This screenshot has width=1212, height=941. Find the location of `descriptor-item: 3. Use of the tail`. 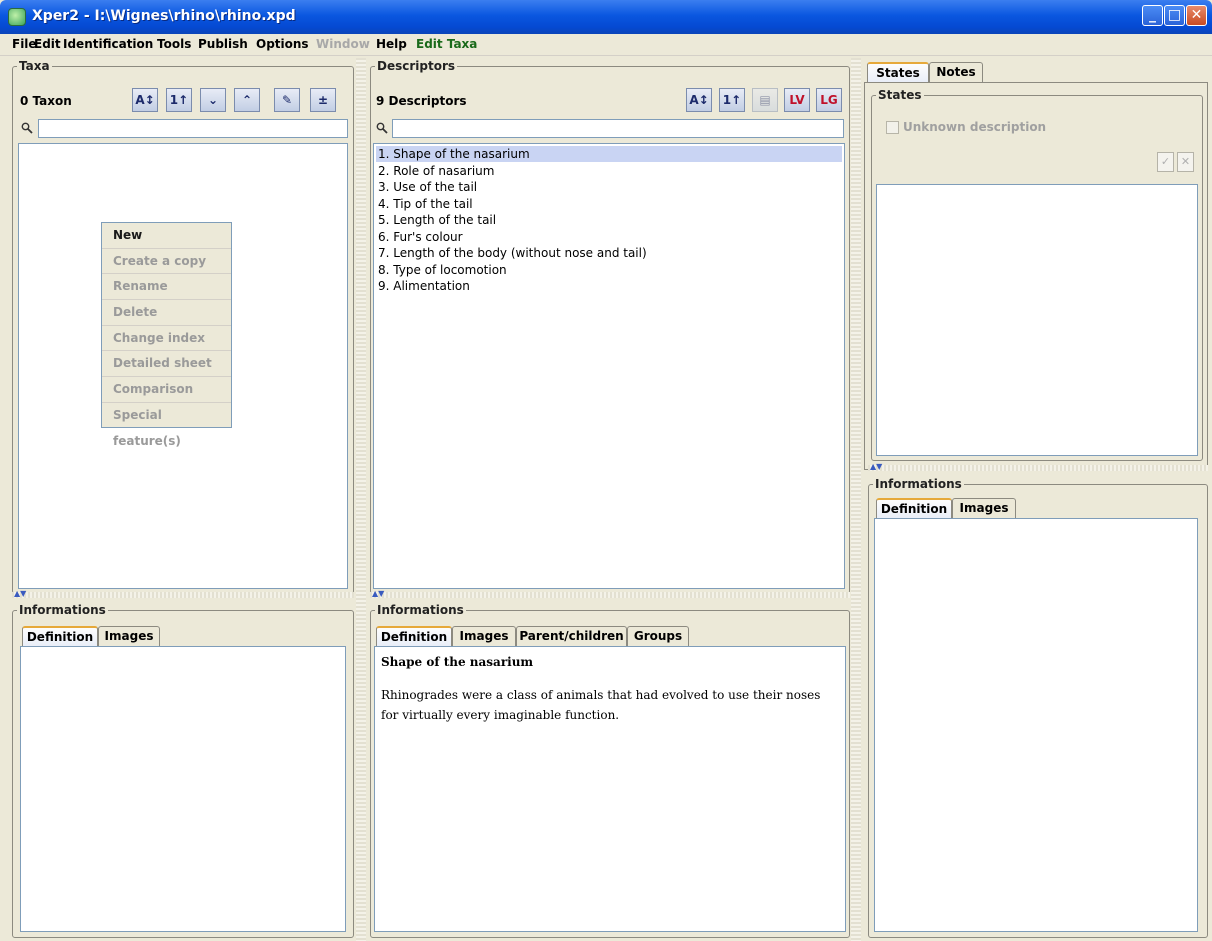

descriptor-item: 3. Use of the tail is located at coordinates (609, 187).